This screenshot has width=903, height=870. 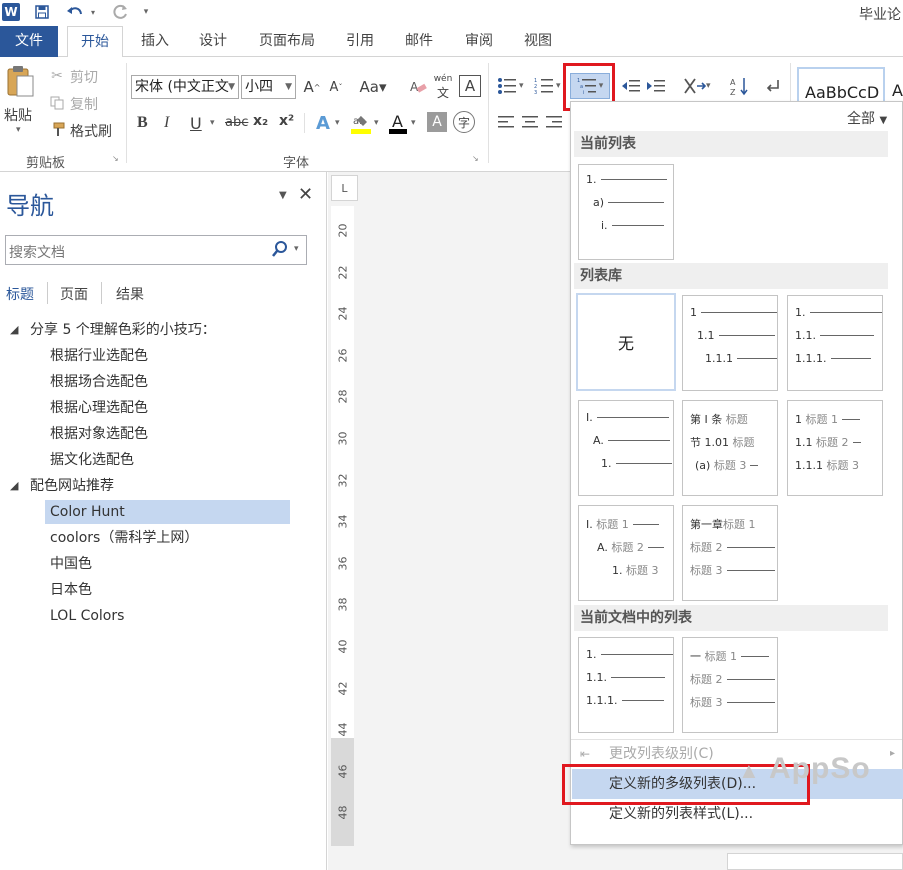 What do you see at coordinates (20, 294) in the screenshot?
I see `tab-headings: 标题` at bounding box center [20, 294].